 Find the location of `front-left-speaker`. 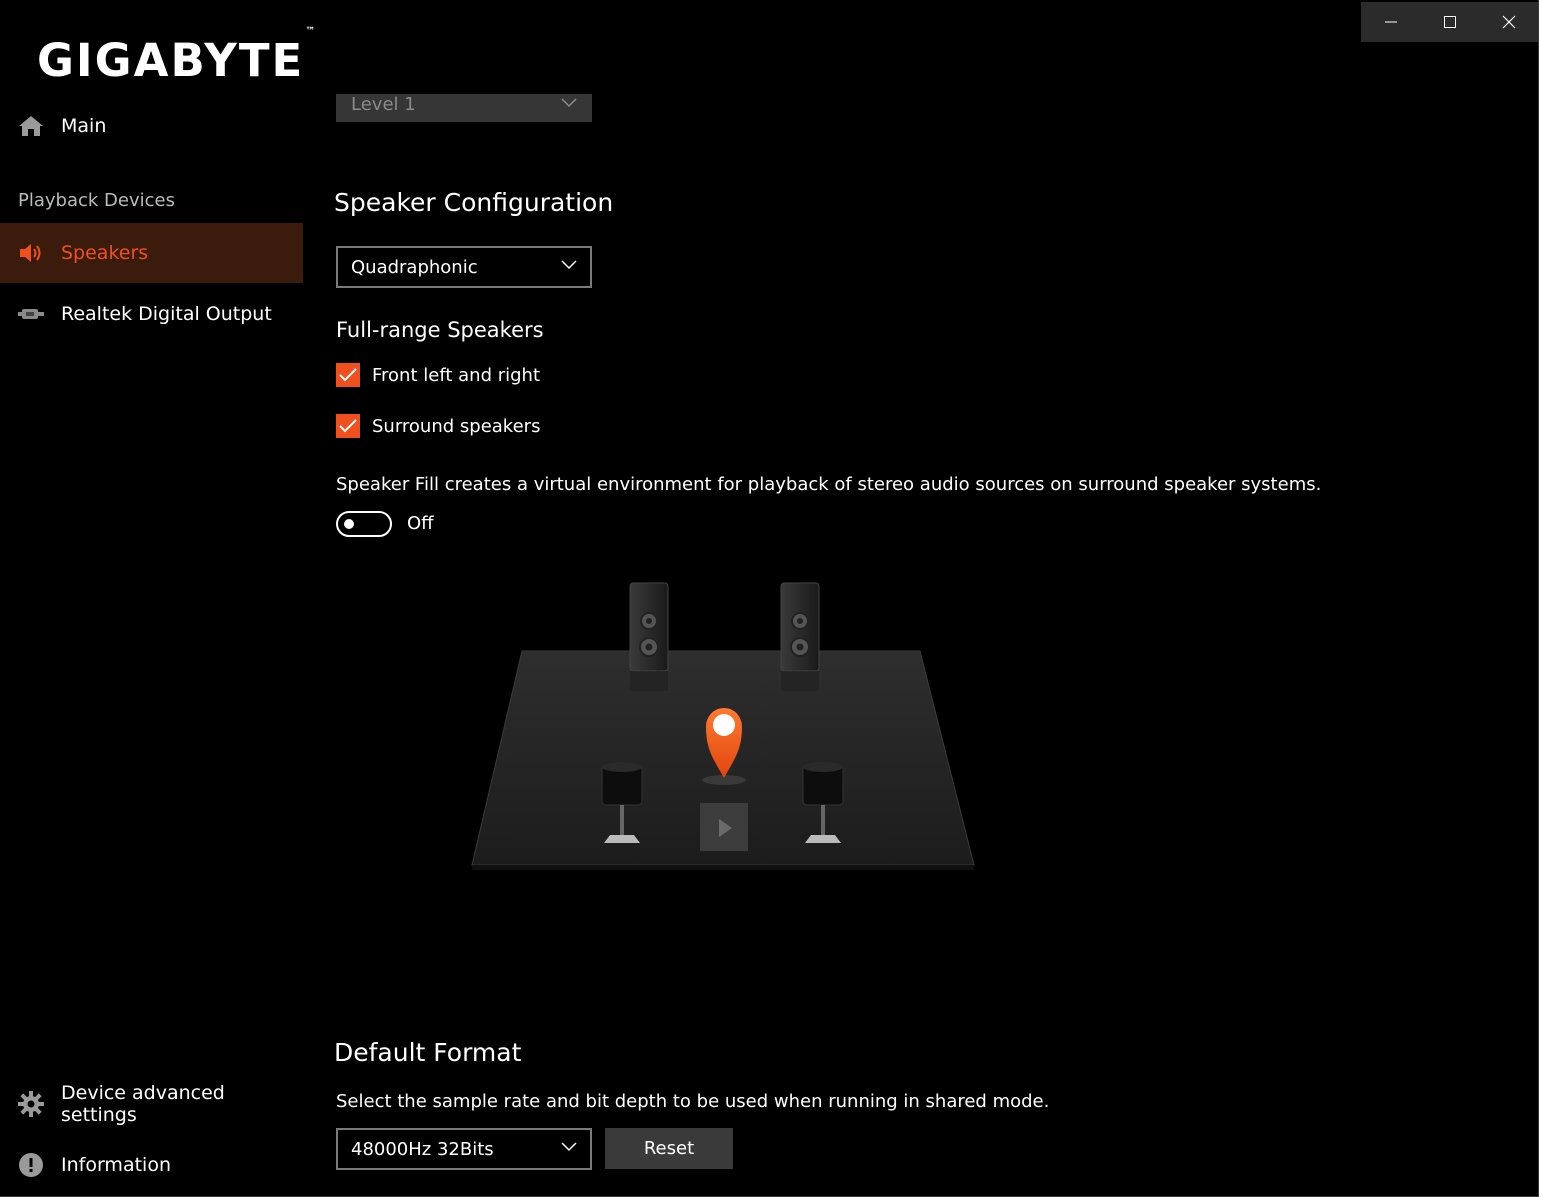

front-left-speaker is located at coordinates (649, 636).